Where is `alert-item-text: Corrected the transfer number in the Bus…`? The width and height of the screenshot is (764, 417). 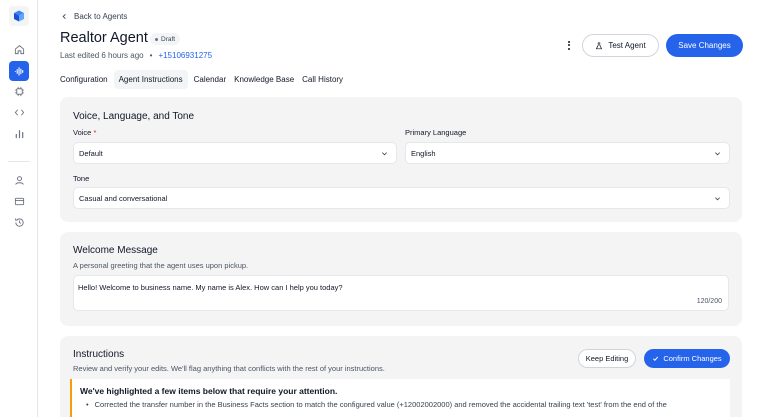 alert-item-text: Corrected the transfer number in the Bus… is located at coordinates (380, 404).